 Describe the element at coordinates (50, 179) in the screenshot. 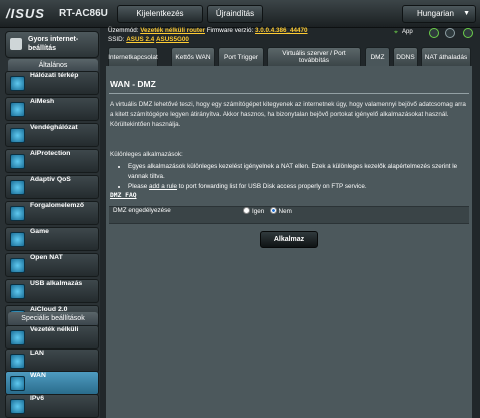

I see `sidebar-item-label: Adaptív QoS` at that location.